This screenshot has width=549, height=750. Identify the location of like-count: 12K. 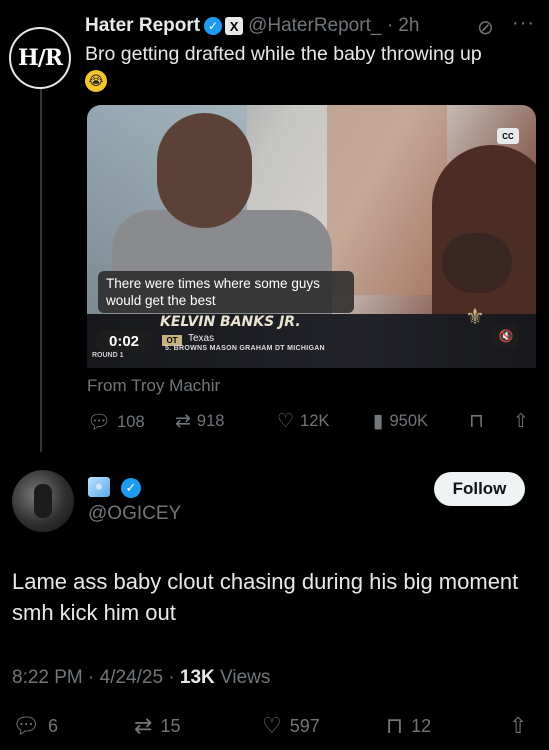
(315, 421).